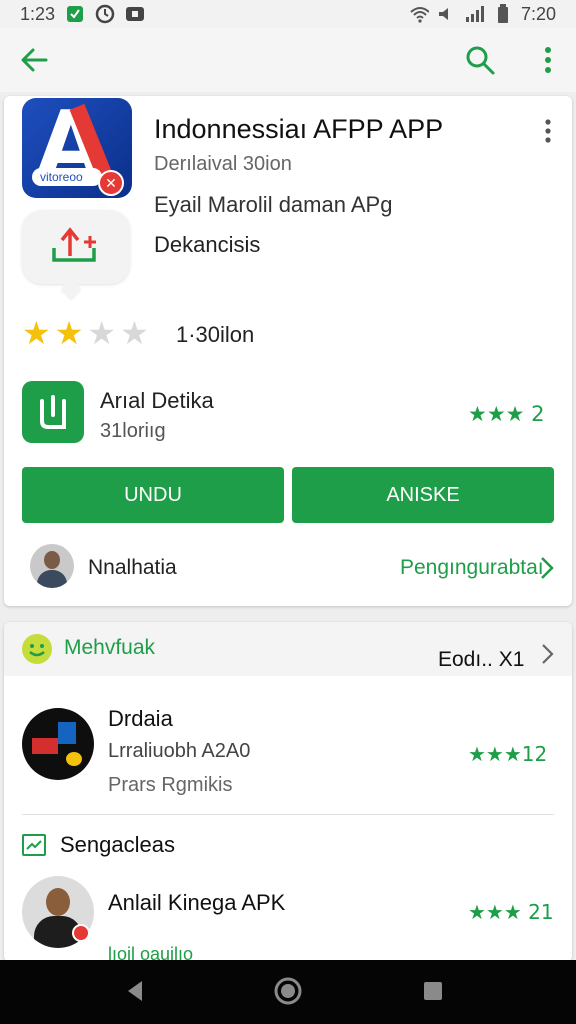 The image size is (576, 1024). Describe the element at coordinates (506, 414) in the screenshot. I see `developer-rating: ★★★ 2` at that location.